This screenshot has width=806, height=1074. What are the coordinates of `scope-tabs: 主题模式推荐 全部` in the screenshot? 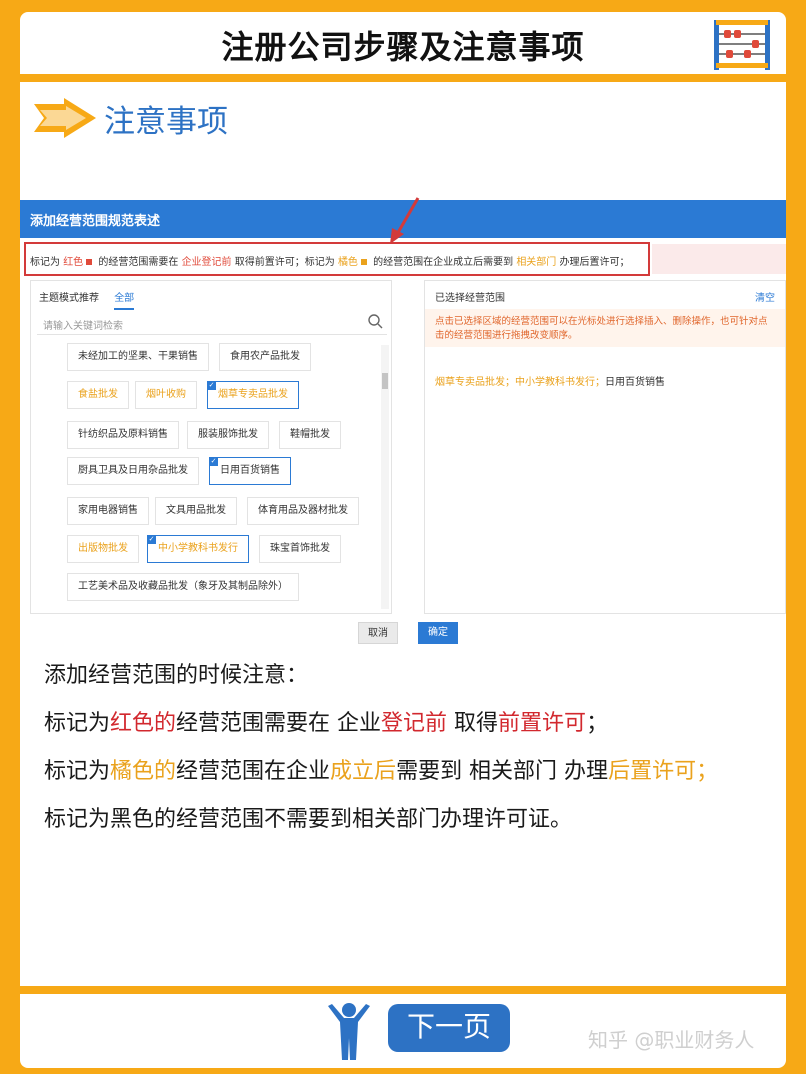 It's located at (87, 299).